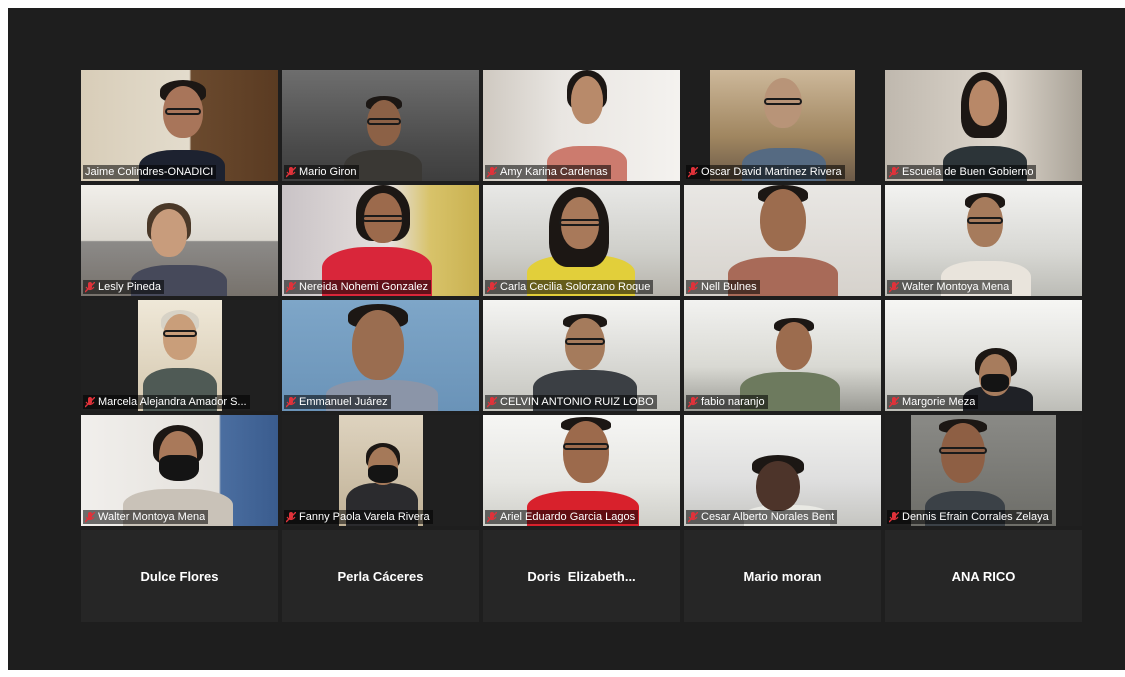 The width and height of the screenshot is (1125, 677). Describe the element at coordinates (380, 470) in the screenshot. I see `video-tile: Fanny Paola Varela Rivera` at that location.